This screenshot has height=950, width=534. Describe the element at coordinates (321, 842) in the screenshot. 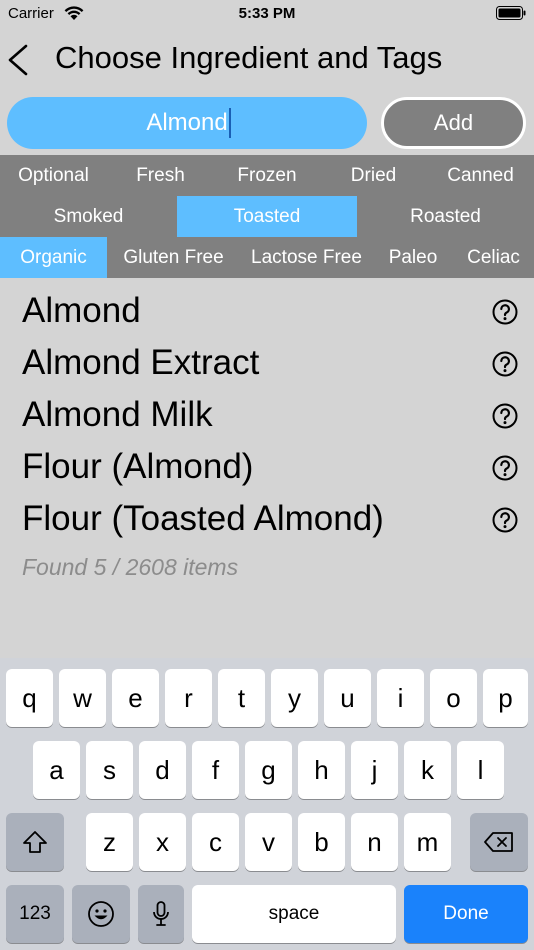

I see `key-b: b` at that location.